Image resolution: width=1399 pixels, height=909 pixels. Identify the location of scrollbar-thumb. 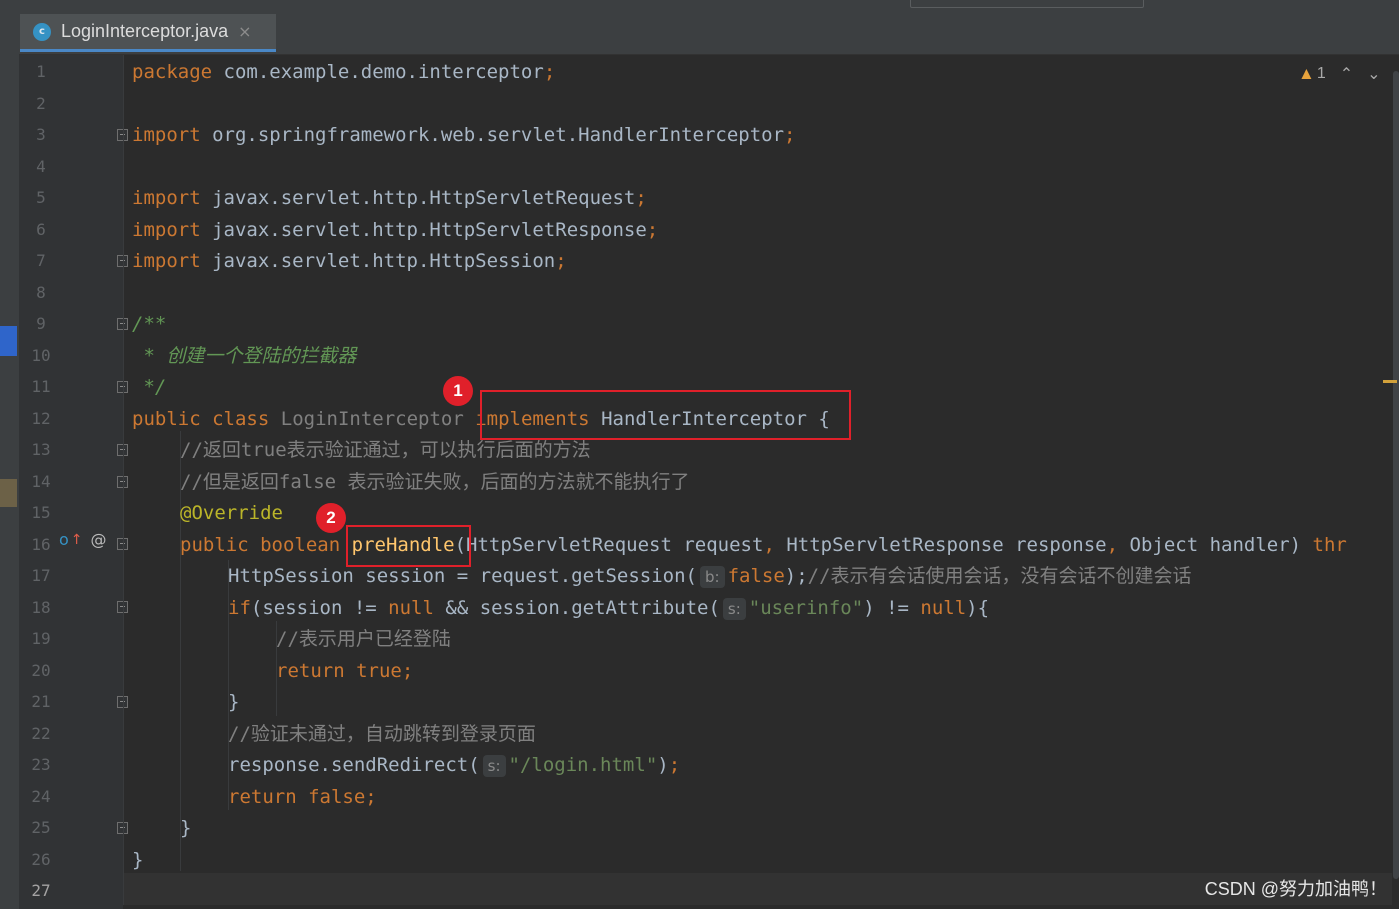
(1396, 475).